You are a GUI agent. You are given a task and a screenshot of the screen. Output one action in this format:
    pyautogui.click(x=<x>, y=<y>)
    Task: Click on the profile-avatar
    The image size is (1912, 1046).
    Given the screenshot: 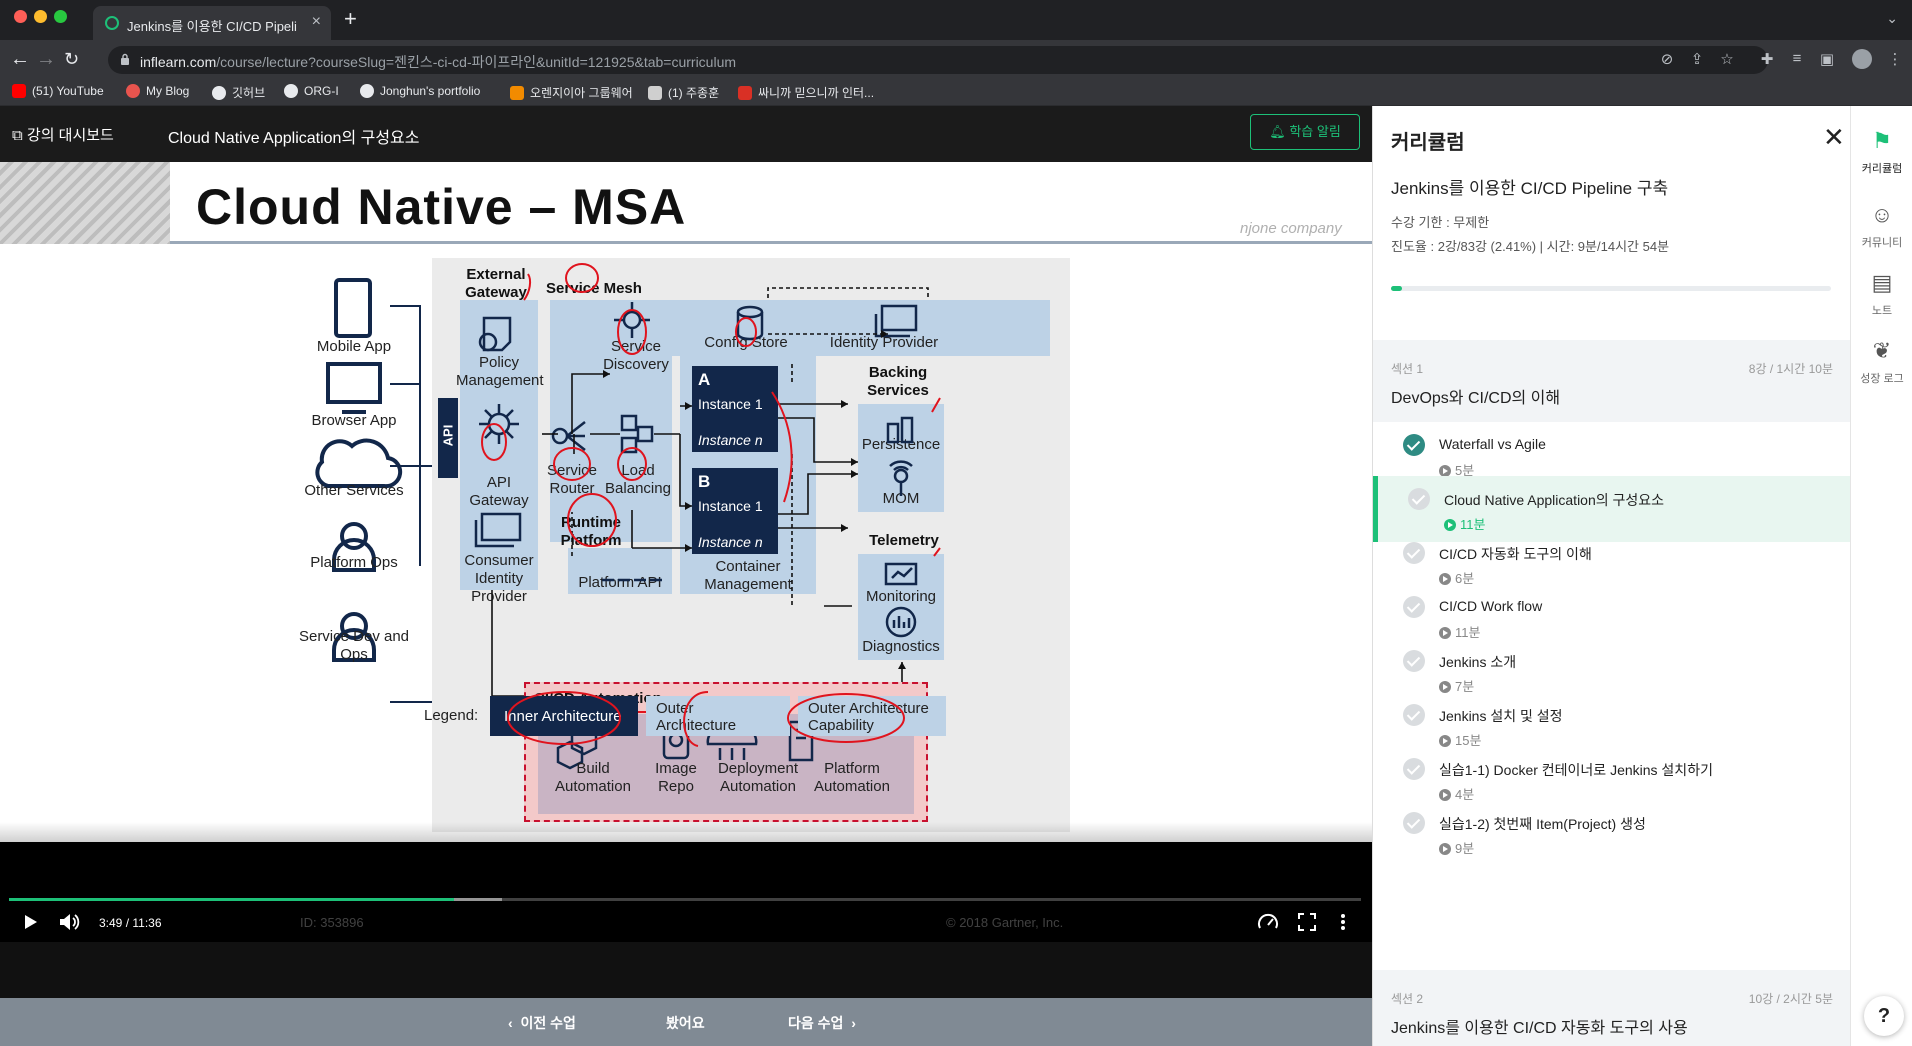 What is the action you would take?
    pyautogui.click(x=1862, y=59)
    